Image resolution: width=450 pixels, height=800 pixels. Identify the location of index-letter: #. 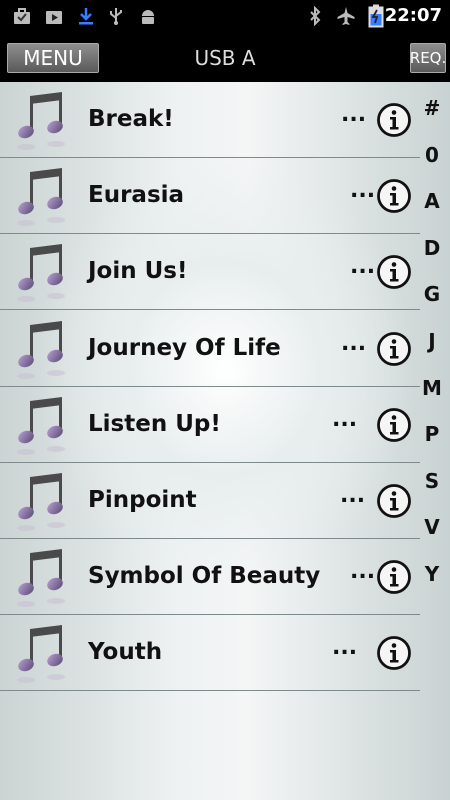
(432, 108).